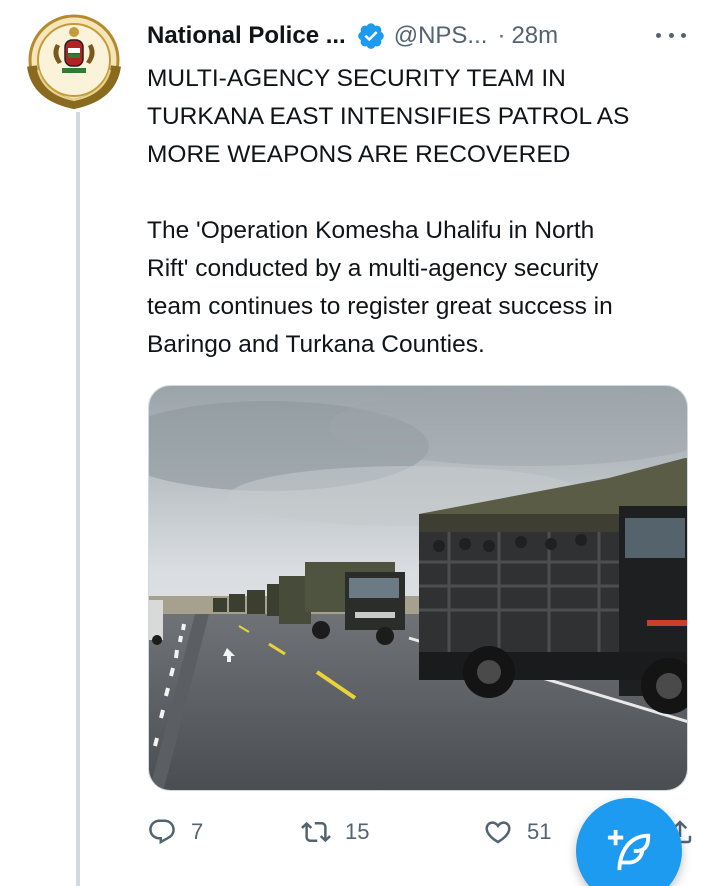 The width and height of the screenshot is (720, 886). What do you see at coordinates (197, 831) in the screenshot?
I see `reply-count: 7` at bounding box center [197, 831].